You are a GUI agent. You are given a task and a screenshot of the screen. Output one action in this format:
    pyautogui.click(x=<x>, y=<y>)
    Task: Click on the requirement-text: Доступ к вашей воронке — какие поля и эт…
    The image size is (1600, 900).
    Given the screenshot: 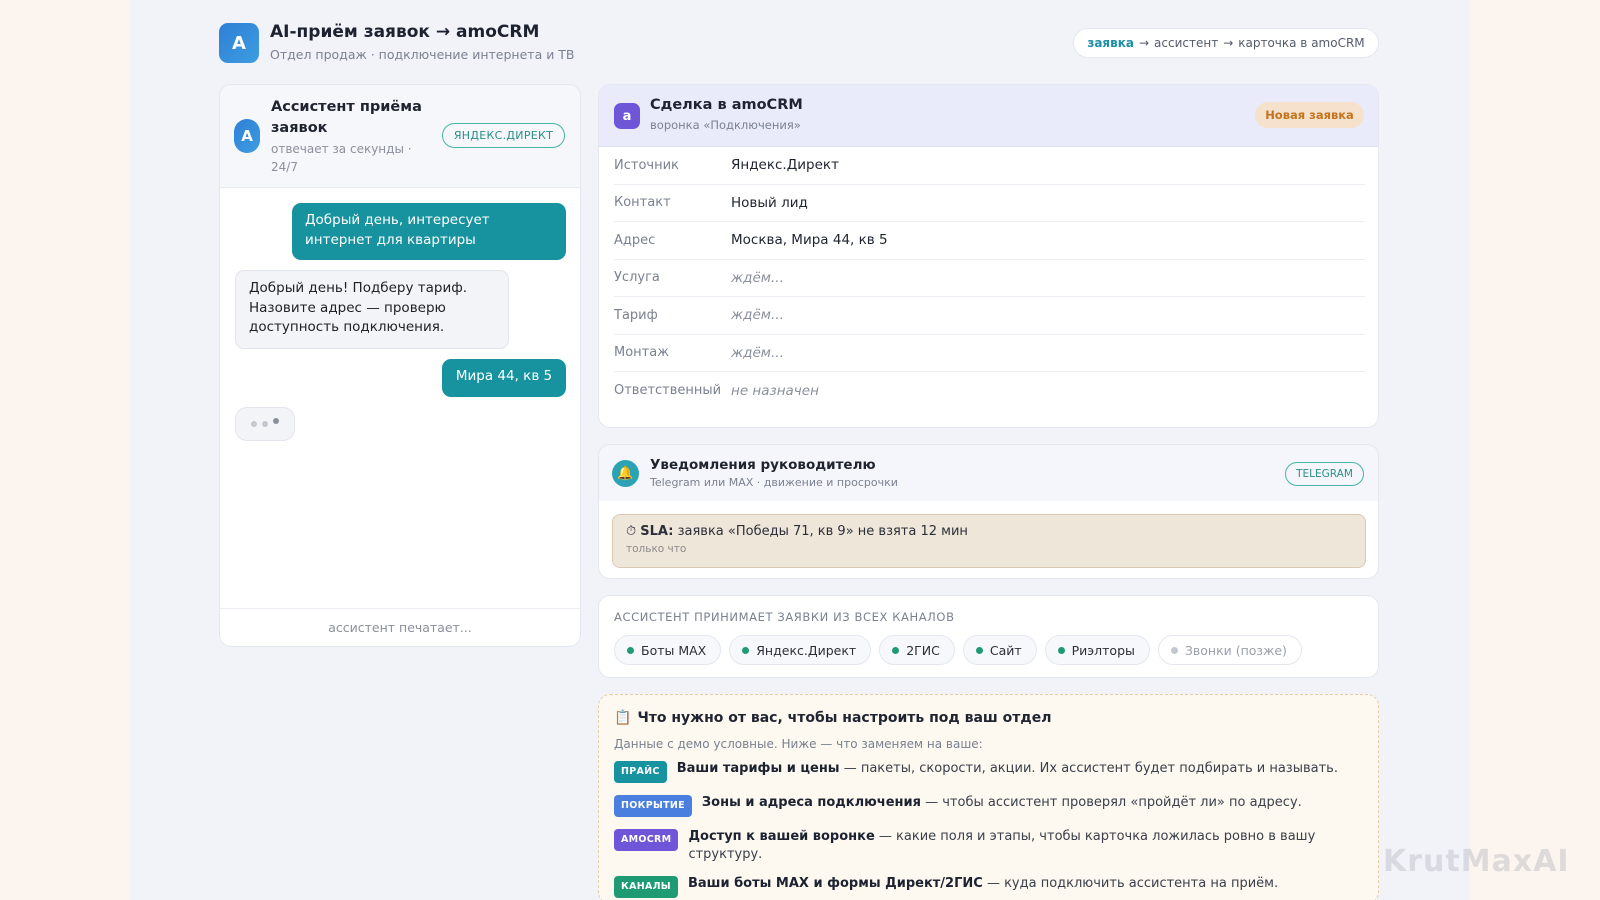 What is the action you would take?
    pyautogui.click(x=1026, y=846)
    